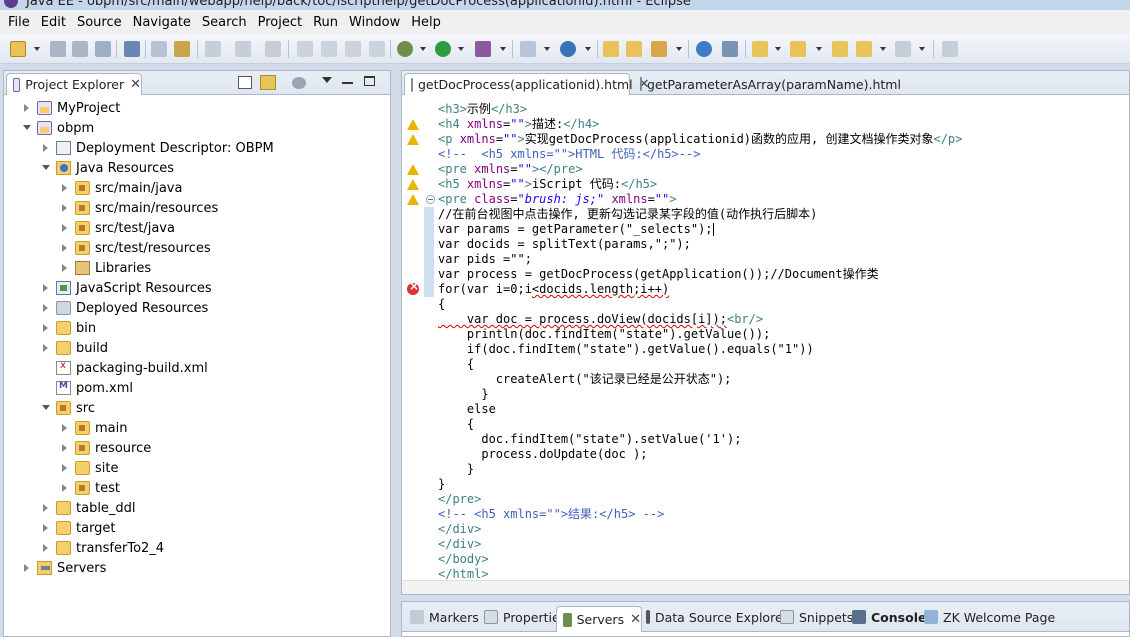 Image resolution: width=1130 pixels, height=637 pixels. What do you see at coordinates (778, 49) in the screenshot?
I see `next-annotation-dropdown-icon` at bounding box center [778, 49].